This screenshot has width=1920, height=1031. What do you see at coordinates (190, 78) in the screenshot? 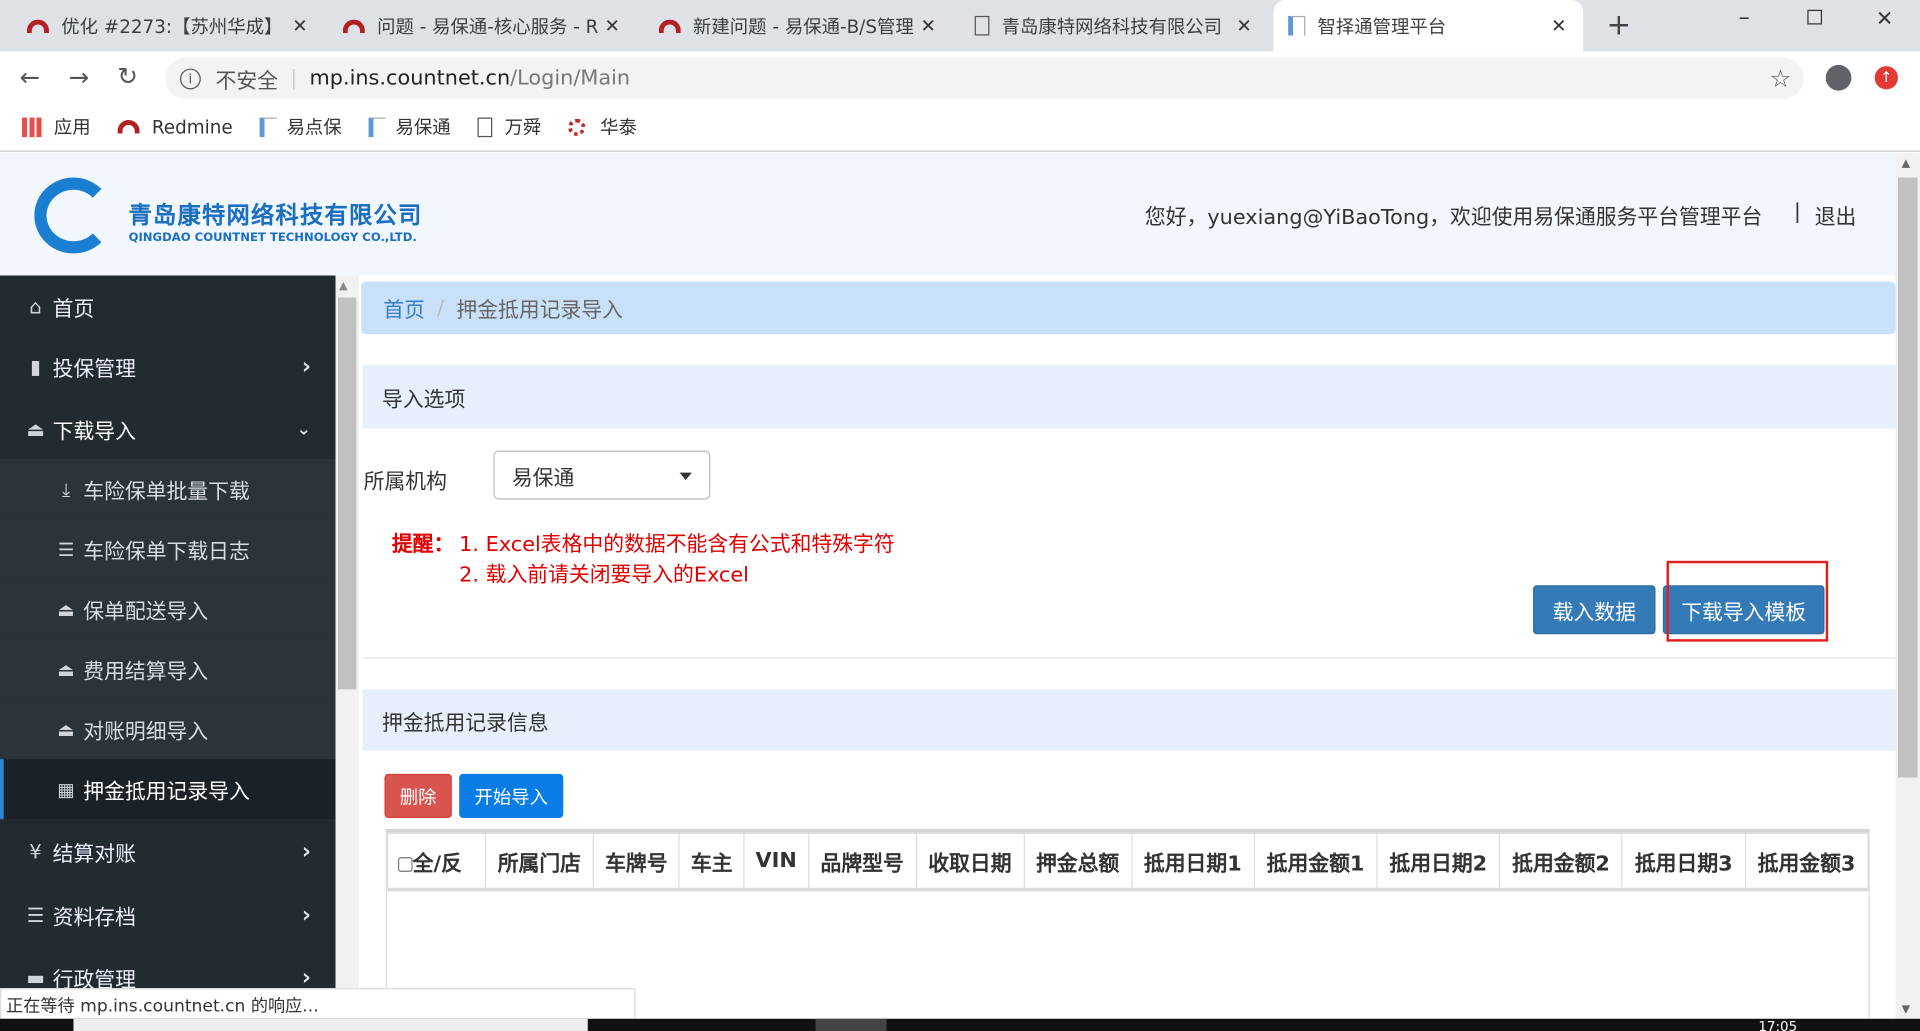
I see `info-icon: i` at bounding box center [190, 78].